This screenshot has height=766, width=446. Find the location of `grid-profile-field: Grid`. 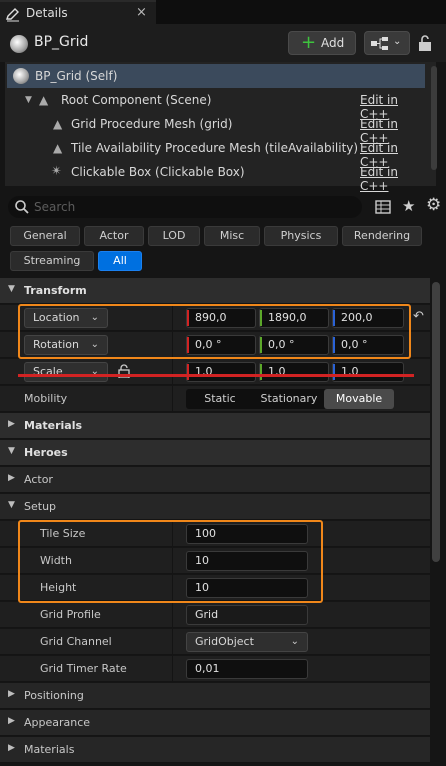

grid-profile-field: Grid is located at coordinates (247, 615).